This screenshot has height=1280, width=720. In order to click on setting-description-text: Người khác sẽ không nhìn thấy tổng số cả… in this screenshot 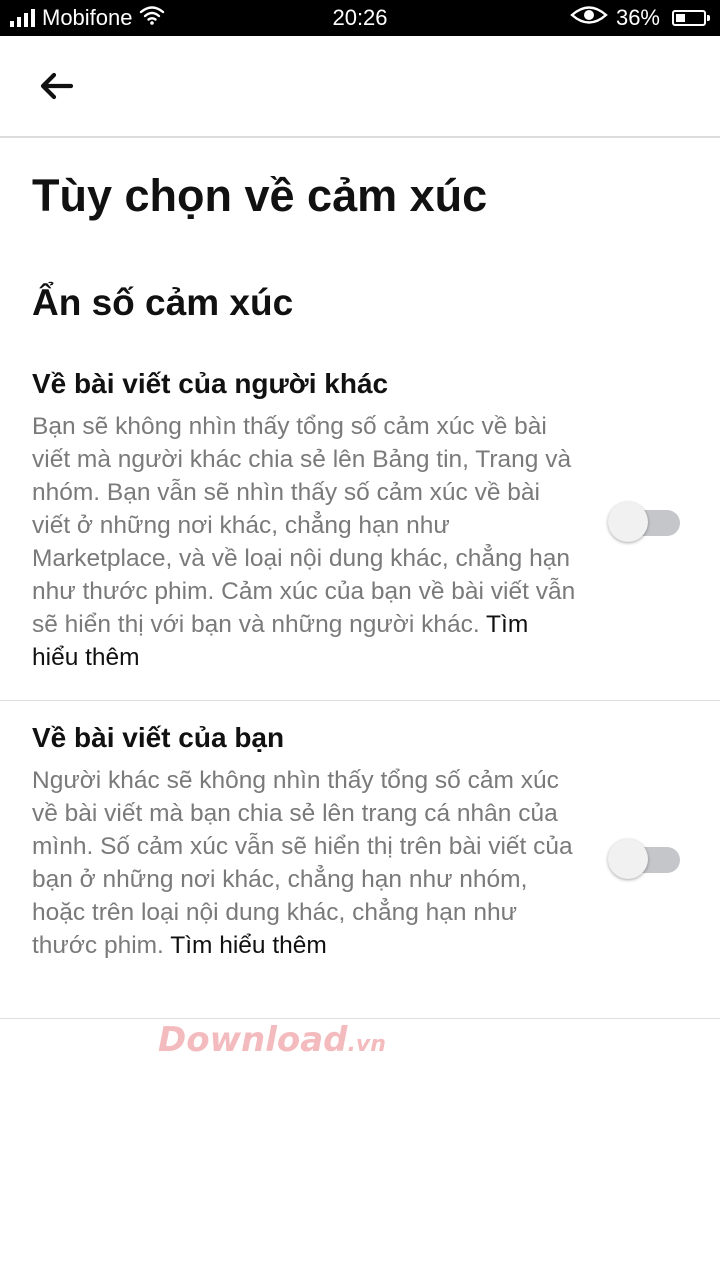, I will do `click(302, 863)`.